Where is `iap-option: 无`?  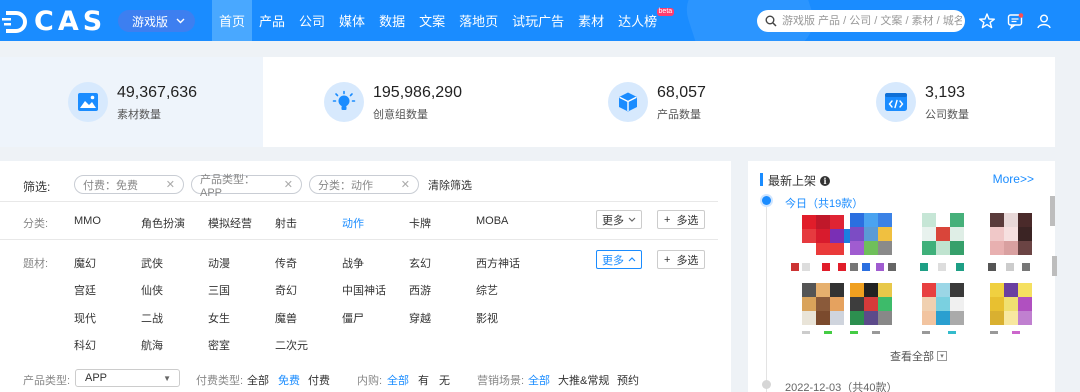 iap-option: 无 is located at coordinates (444, 380).